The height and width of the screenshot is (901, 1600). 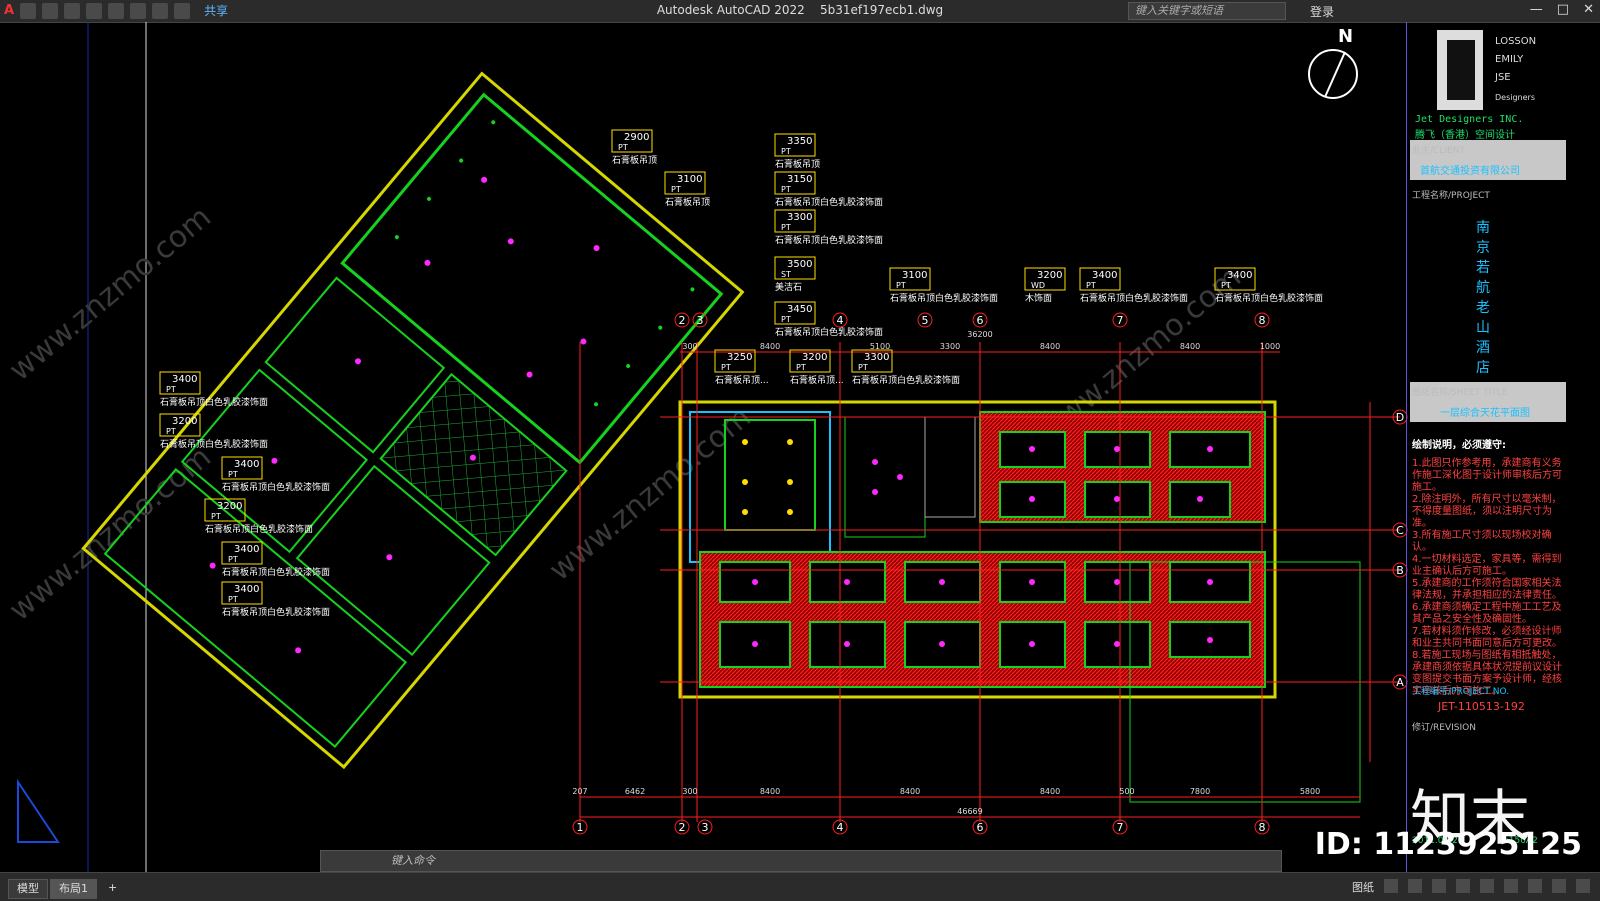 I want to click on window-title: Autodesk AutoCAD 2022 5b31ef197ecb1.dwg, so click(x=800, y=10).